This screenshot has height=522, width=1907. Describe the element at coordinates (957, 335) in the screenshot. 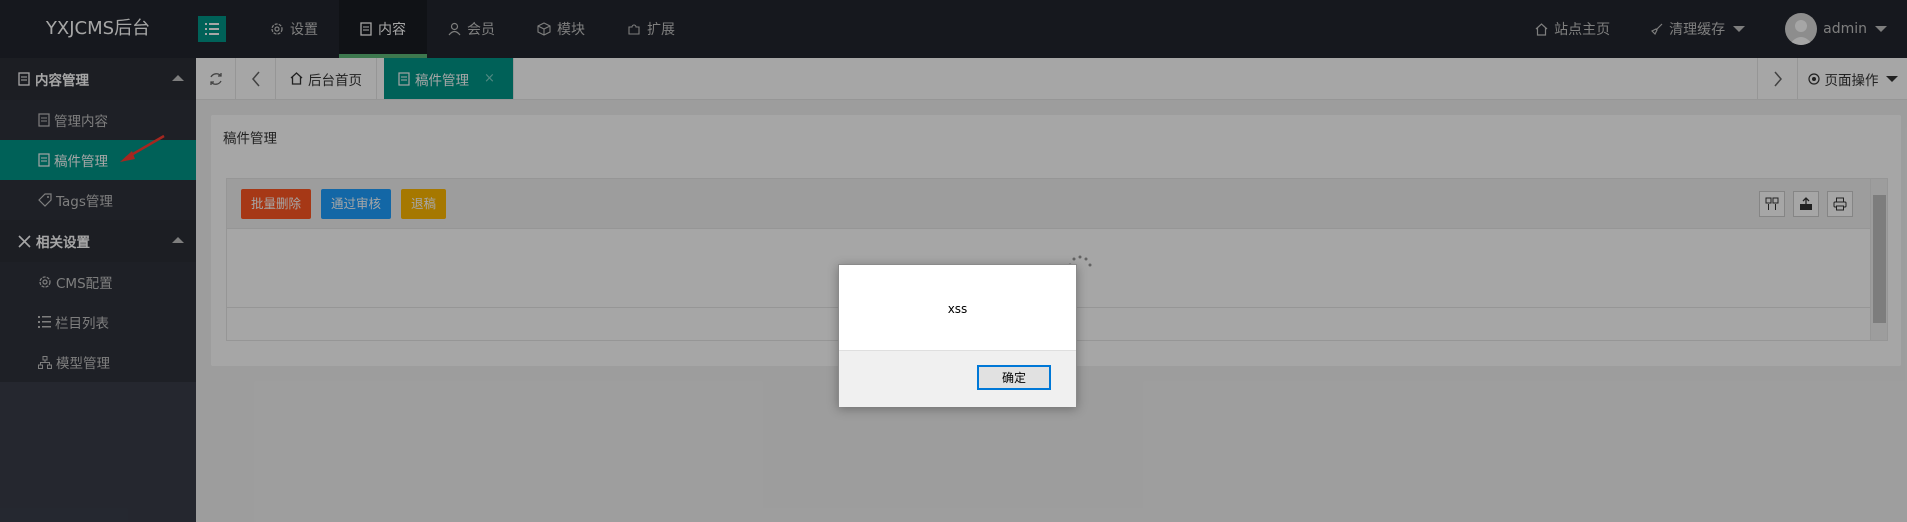

I see `alert-dialog: xss 确定` at that location.